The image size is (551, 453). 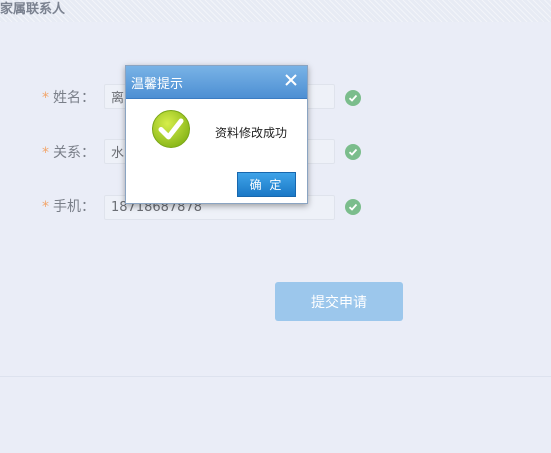 I want to click on phone-valid-check-icon, so click(x=353, y=207).